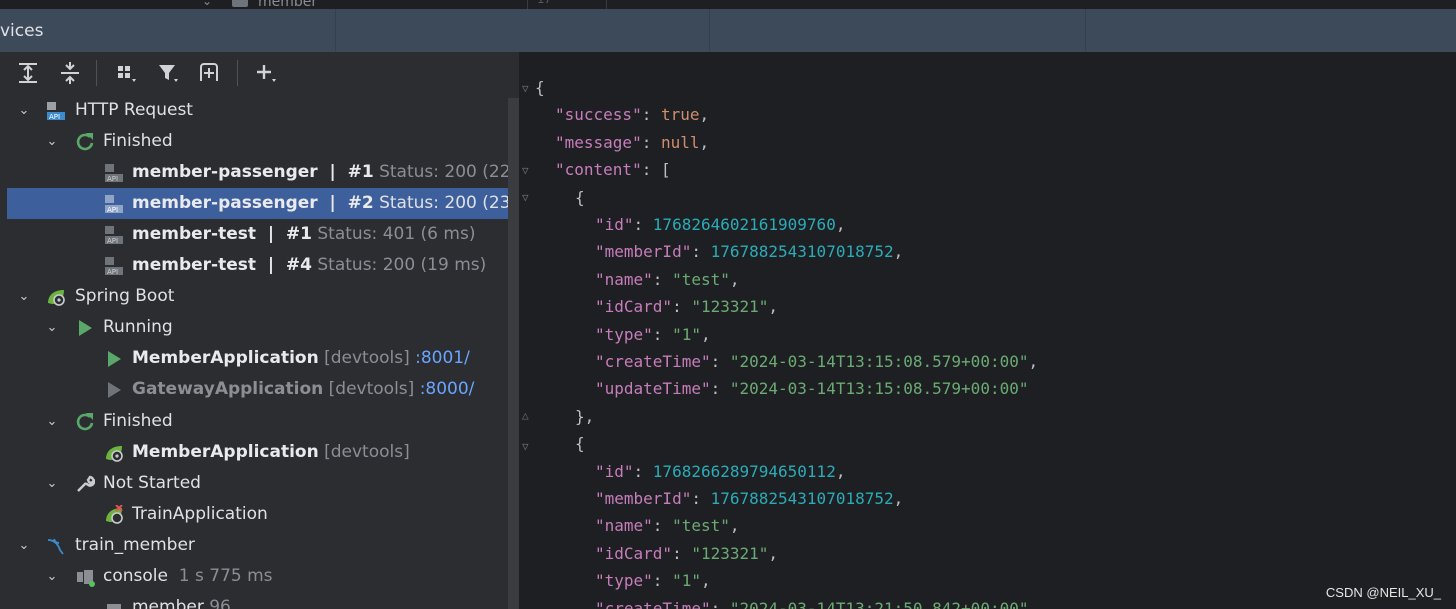 The image size is (1456, 609). What do you see at coordinates (686, 334) in the screenshot?
I see `code-token: "1"` at bounding box center [686, 334].